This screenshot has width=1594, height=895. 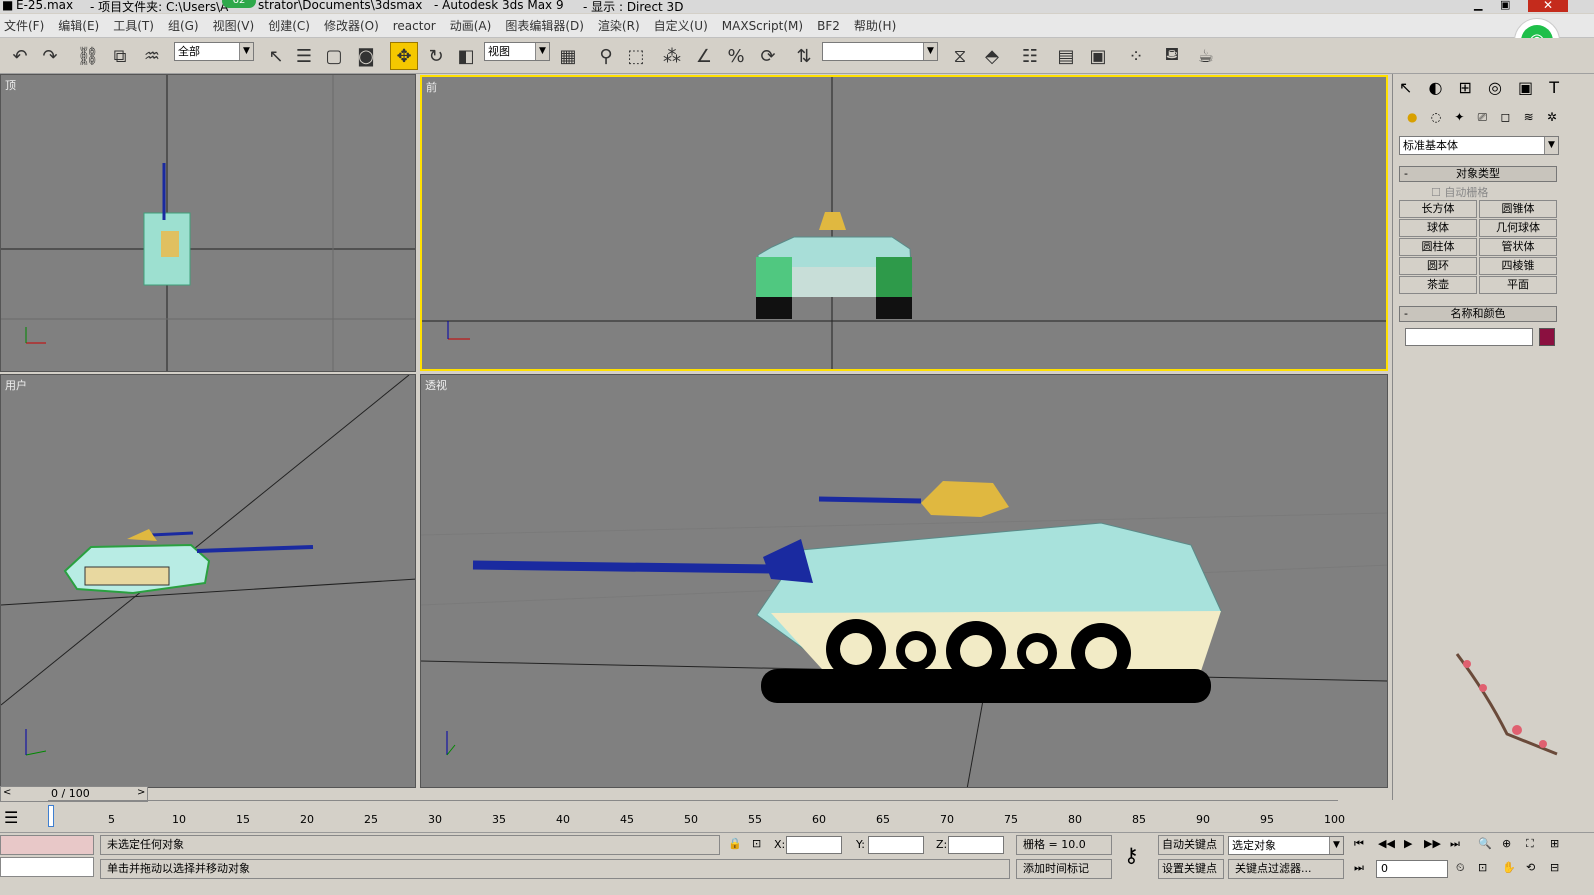 What do you see at coordinates (1483, 120) in the screenshot?
I see `cameras-icon: ⎚` at bounding box center [1483, 120].